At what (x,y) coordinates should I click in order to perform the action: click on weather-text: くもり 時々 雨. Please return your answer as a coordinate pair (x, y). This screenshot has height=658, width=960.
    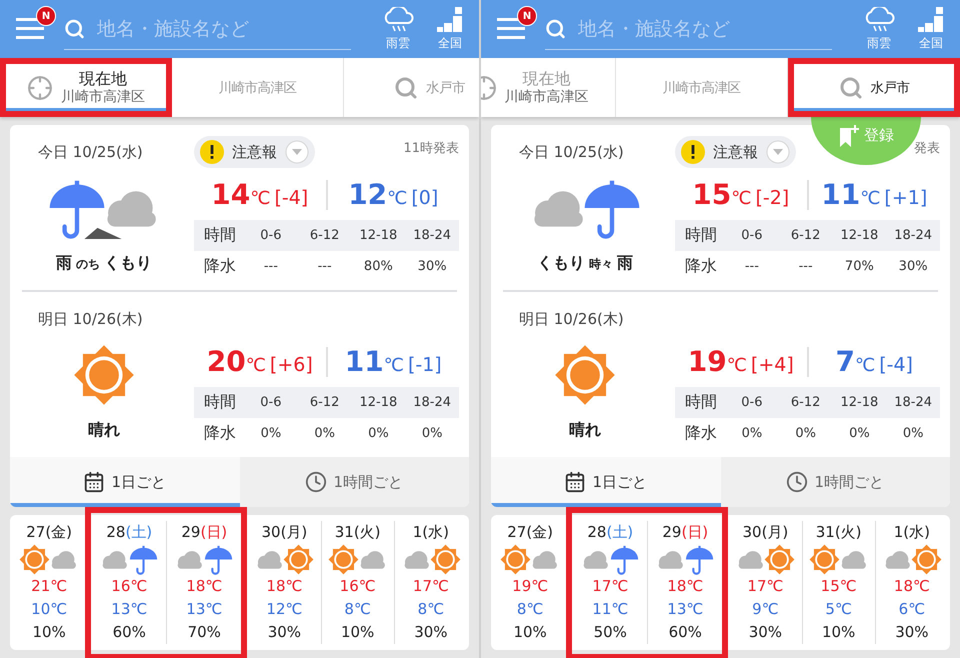
    Looking at the image, I should click on (585, 263).